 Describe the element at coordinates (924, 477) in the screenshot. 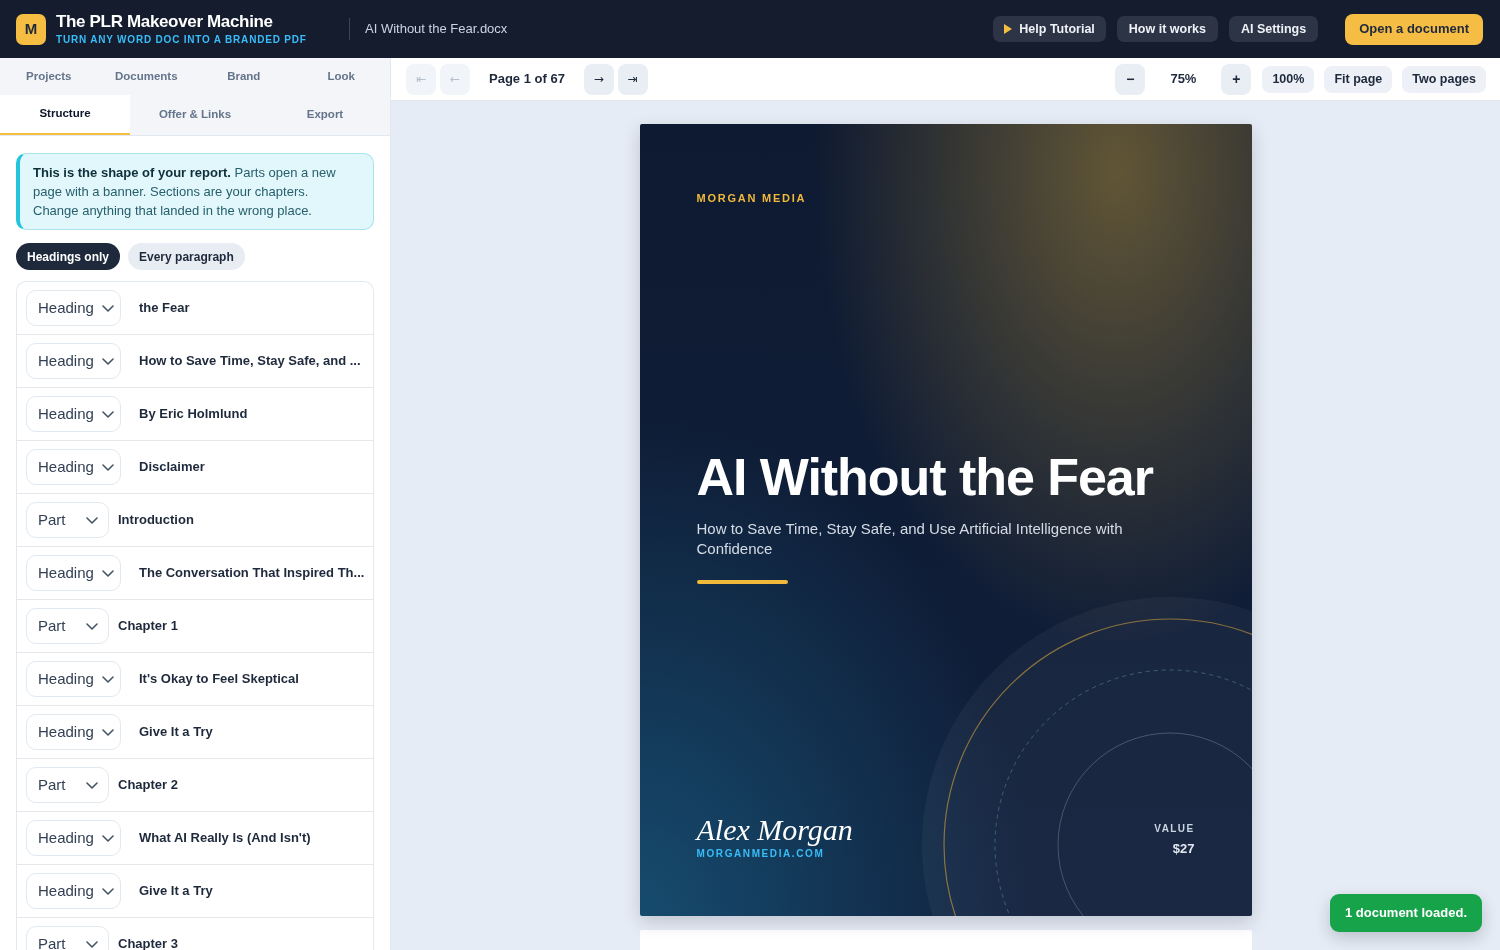

I see `cover-title: AI Without the Fear` at that location.